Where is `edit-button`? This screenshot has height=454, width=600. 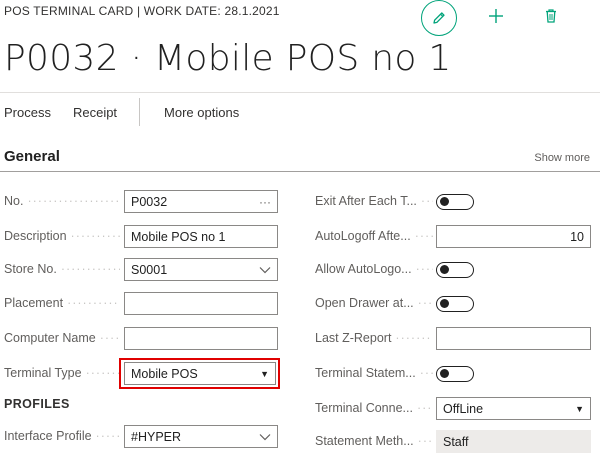
edit-button is located at coordinates (439, 18).